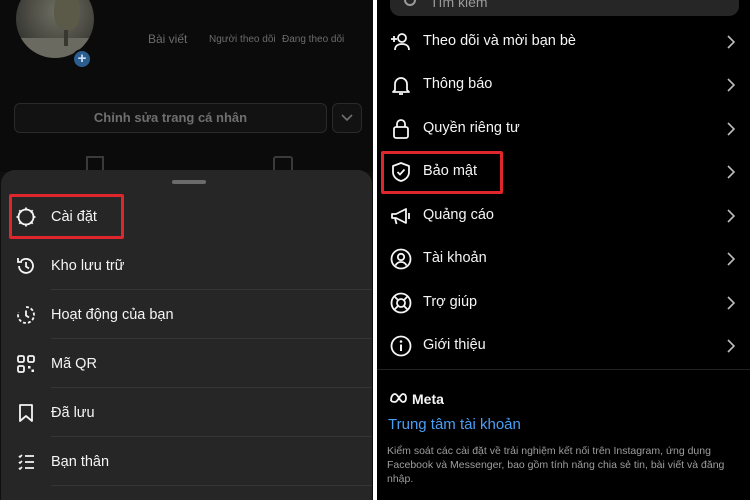 The width and height of the screenshot is (750, 500). I want to click on add-person-icon, so click(401, 42).